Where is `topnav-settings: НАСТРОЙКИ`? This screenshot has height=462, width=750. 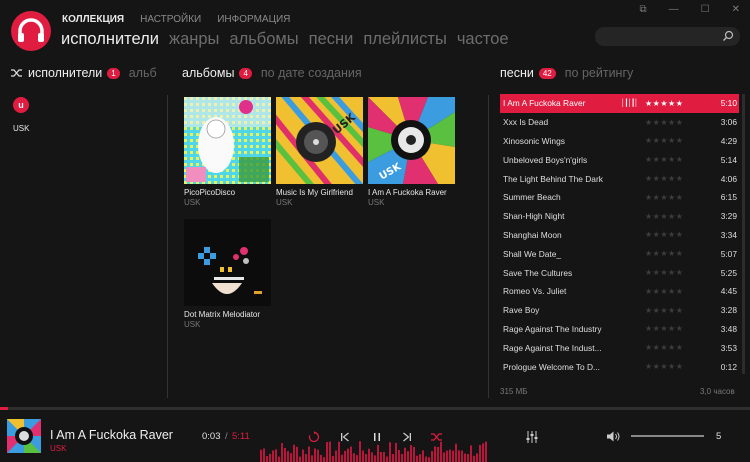 topnav-settings: НАСТРОЙКИ is located at coordinates (170, 19).